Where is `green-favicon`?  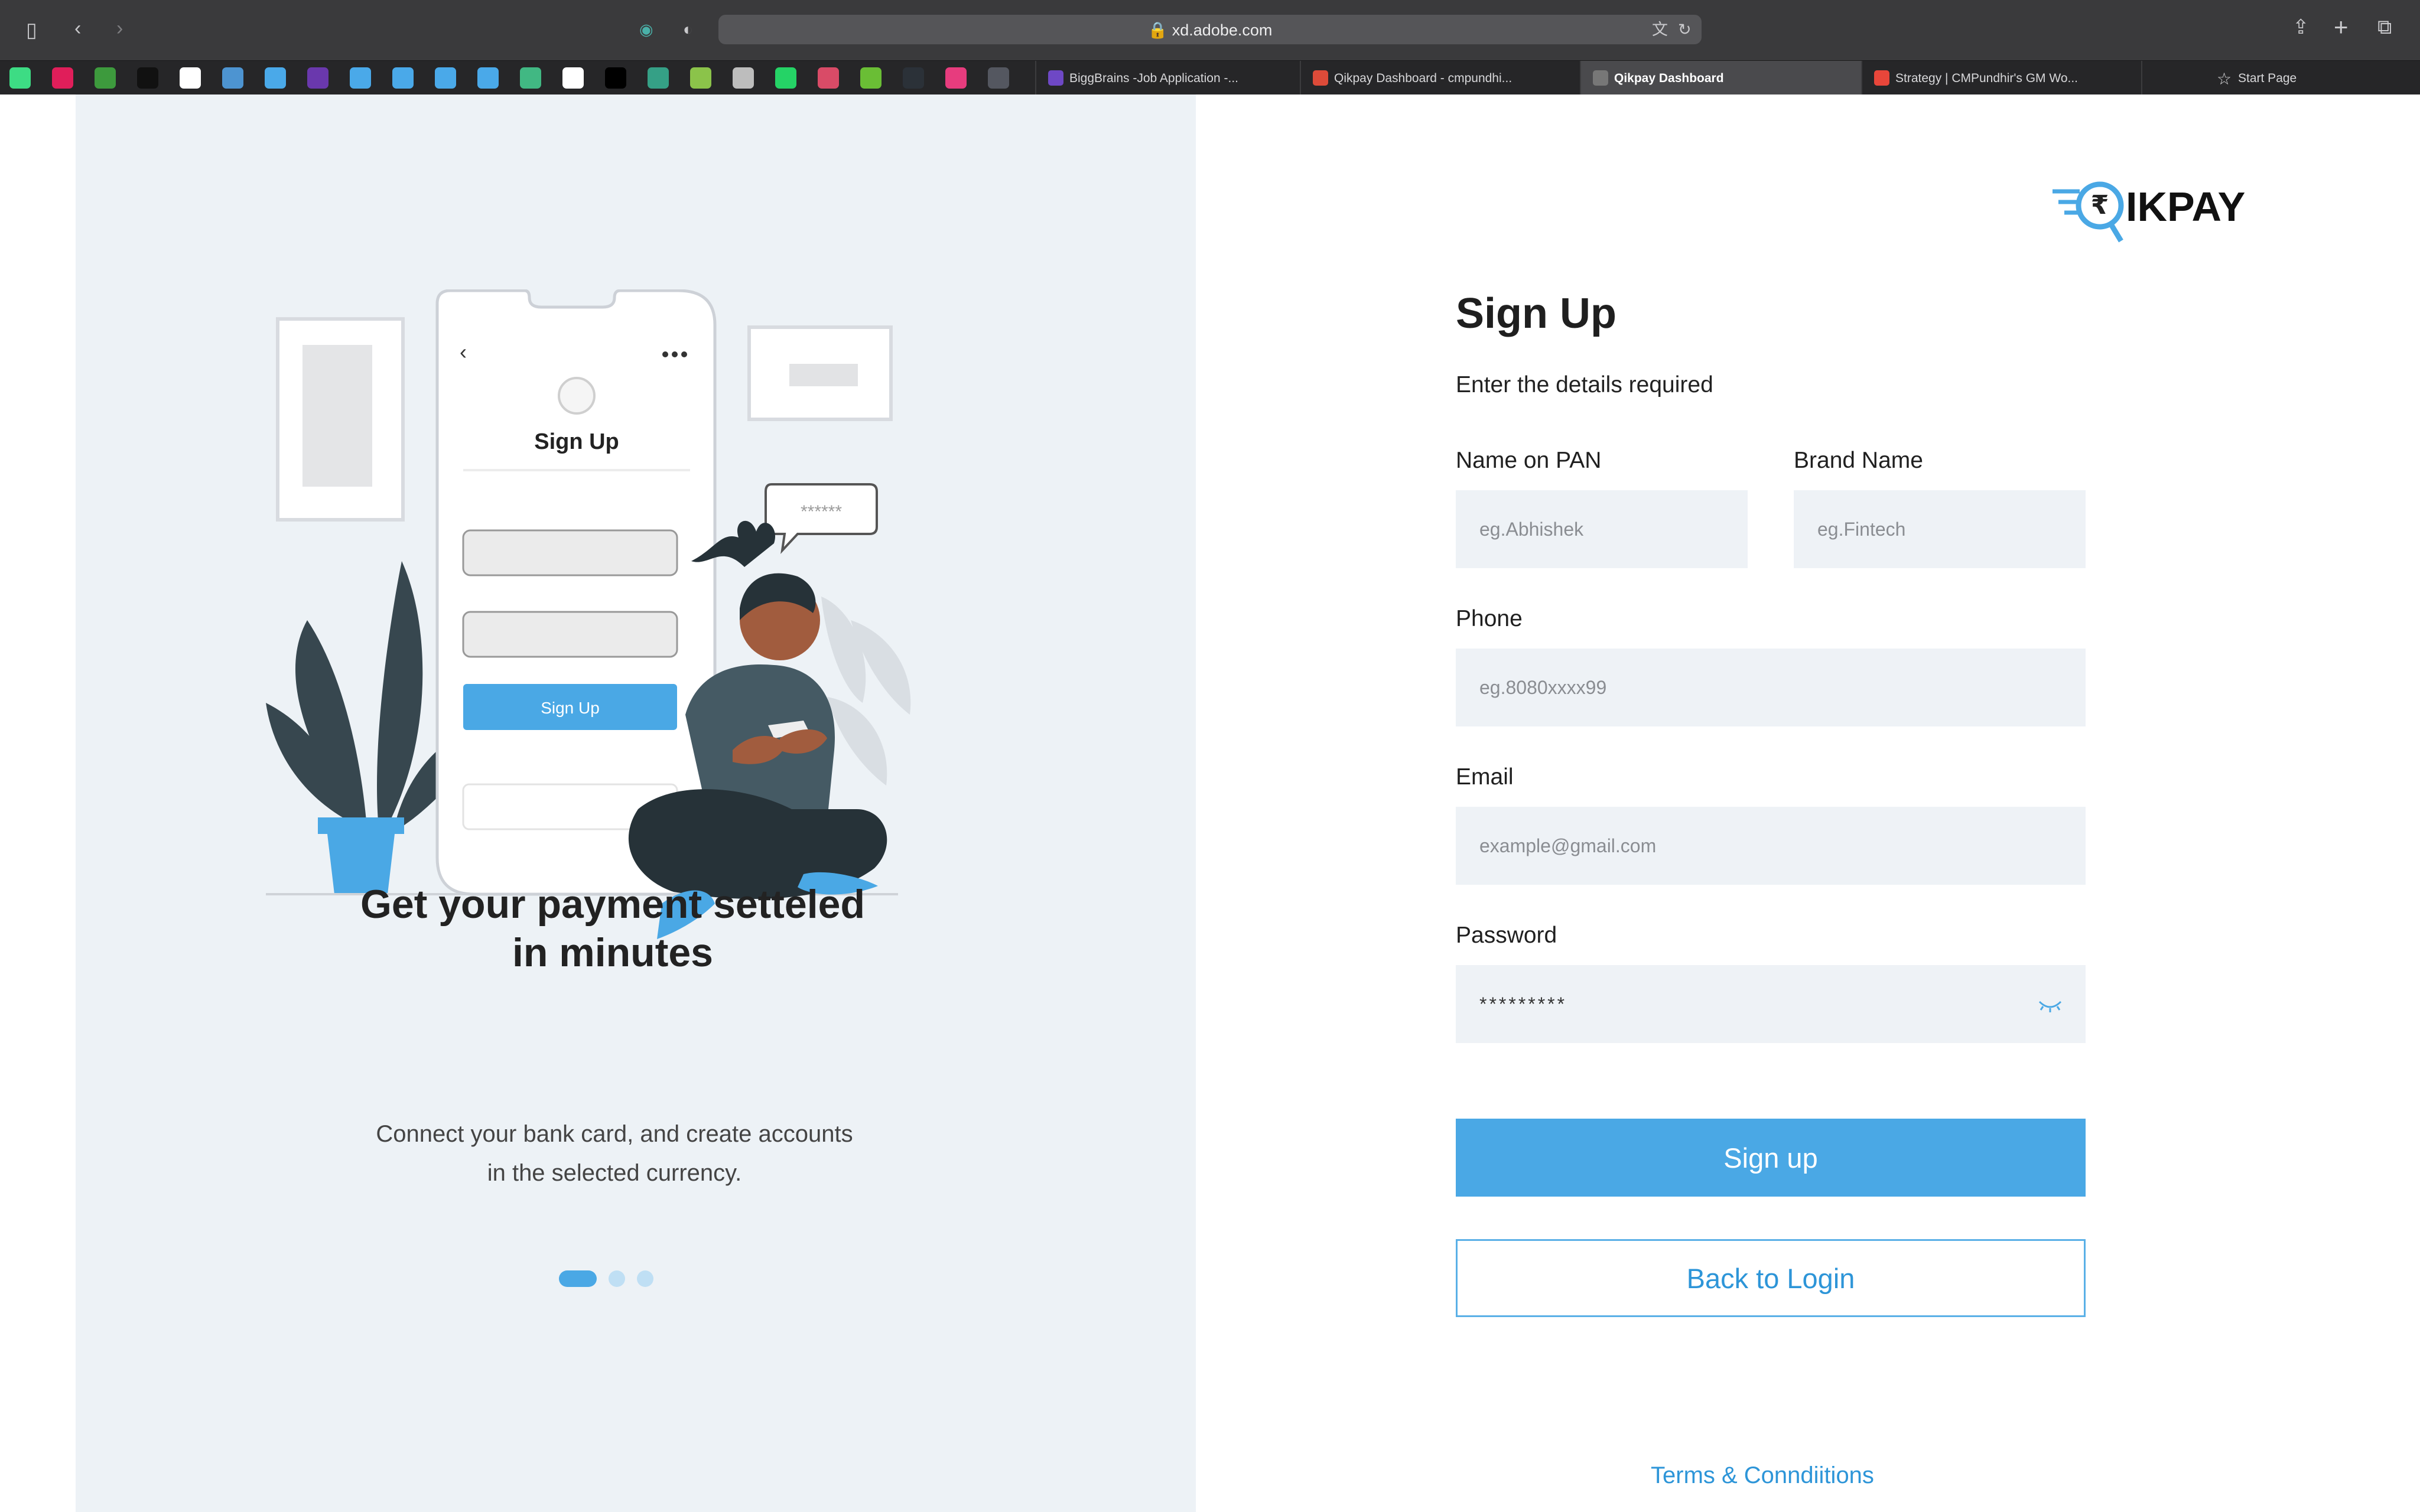
green-favicon is located at coordinates (700, 78).